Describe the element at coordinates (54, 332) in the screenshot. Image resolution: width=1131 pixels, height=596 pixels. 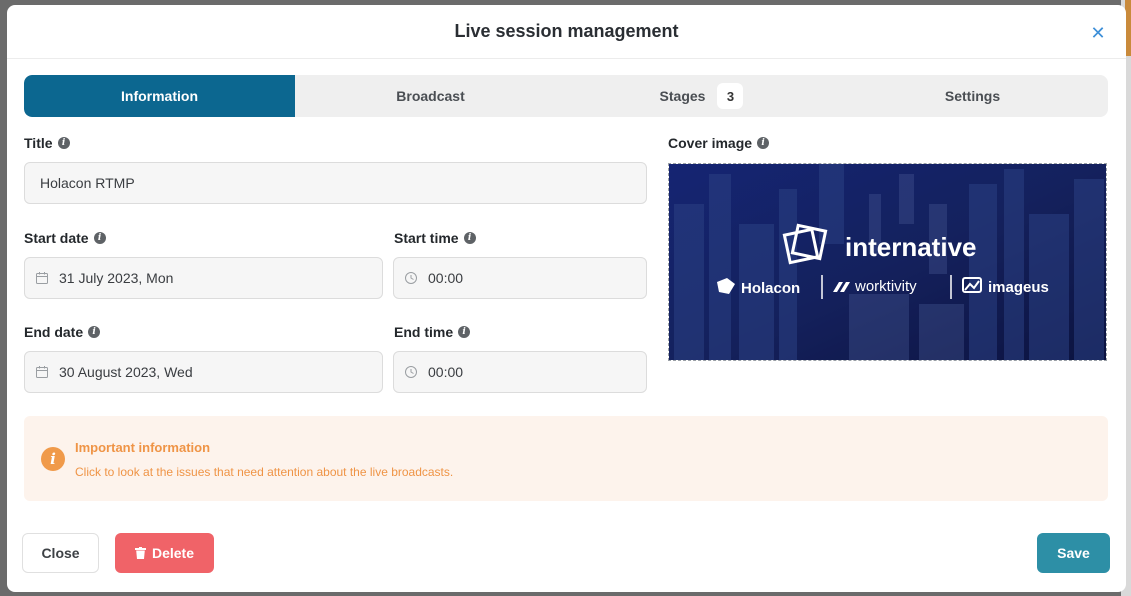
I see `end-date-label-text: End date` at that location.